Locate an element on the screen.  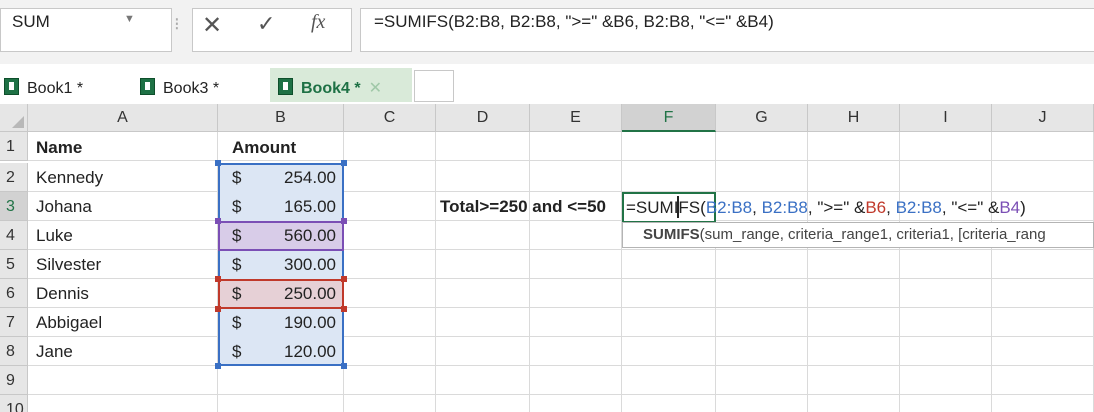
column-header-f: F is located at coordinates (669, 118).